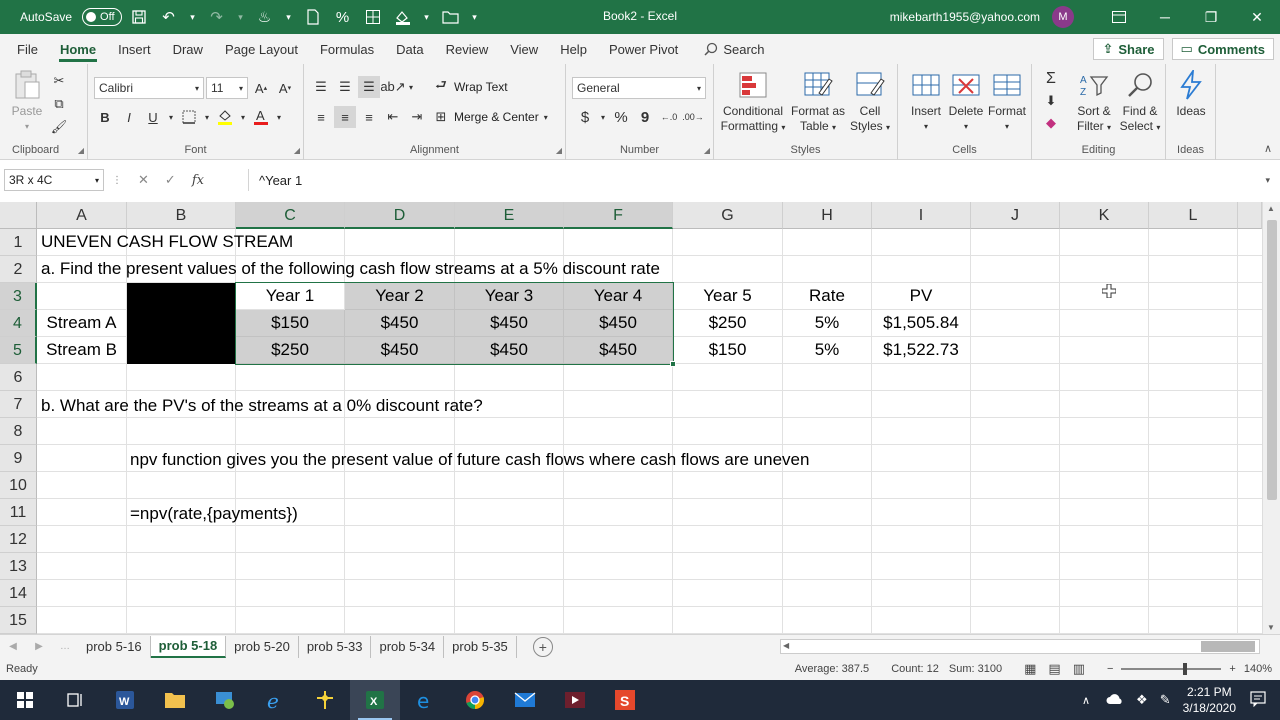 The image size is (1280, 720). Describe the element at coordinates (1079, 669) in the screenshot. I see `view-page-break-icon: ▥` at that location.